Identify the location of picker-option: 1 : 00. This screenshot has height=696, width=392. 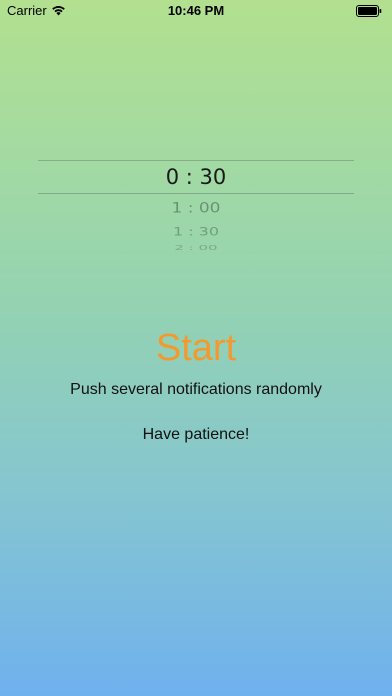
(196, 208).